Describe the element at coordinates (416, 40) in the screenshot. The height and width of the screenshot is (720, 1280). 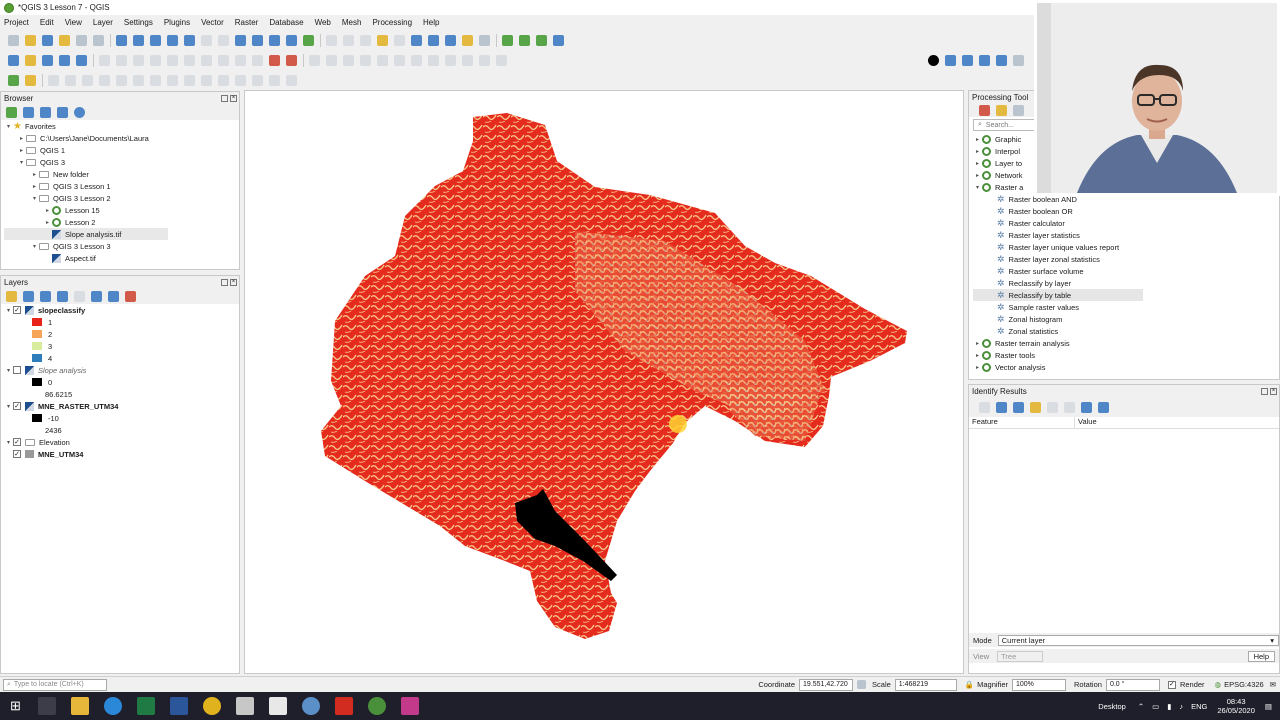
I see `toolbox-icon` at that location.